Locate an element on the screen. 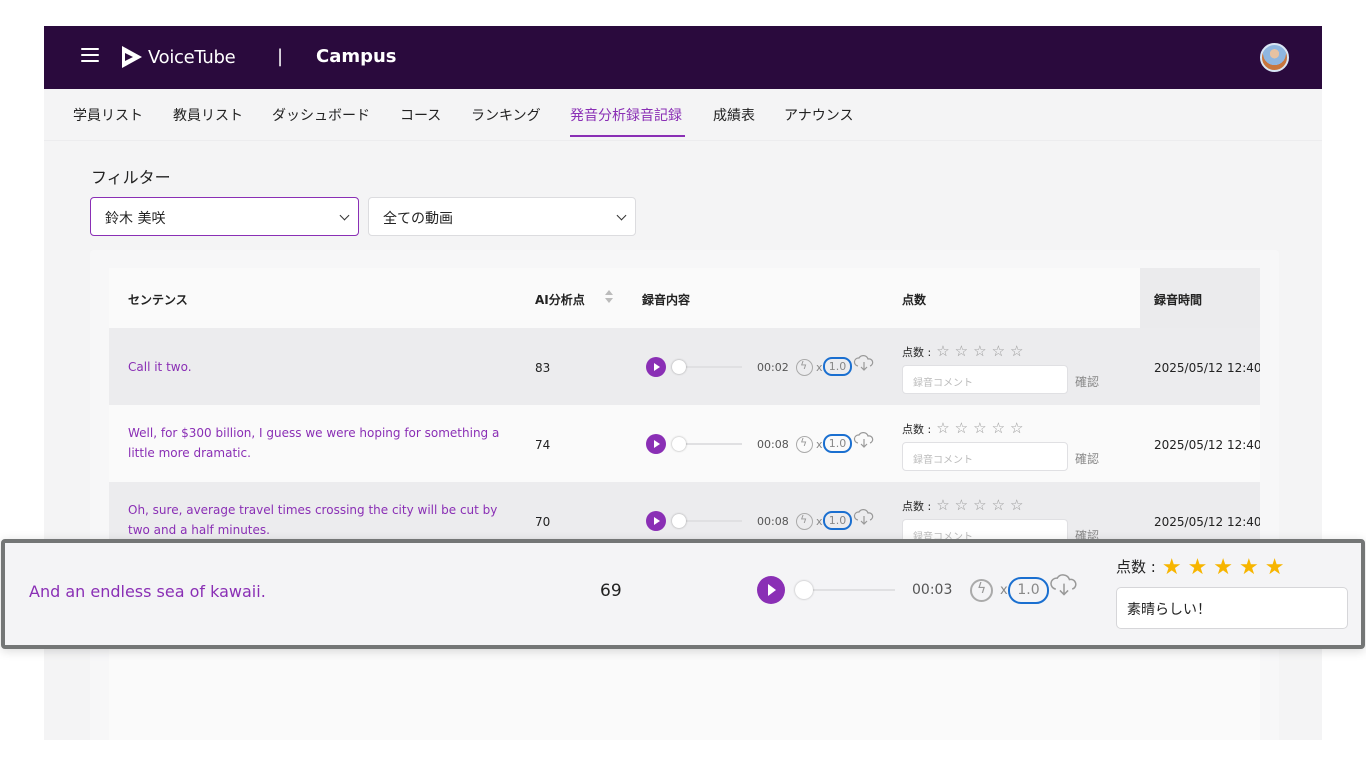 Image resolution: width=1366 pixels, height=768 pixels. sort-icon is located at coordinates (609, 297).